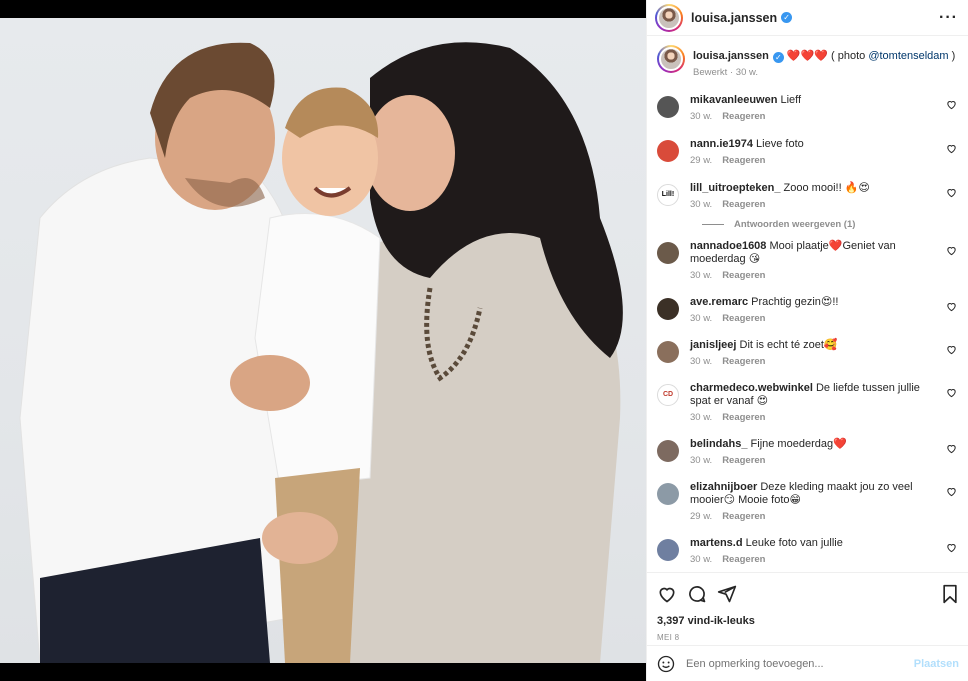  What do you see at coordinates (723, 487) in the screenshot?
I see `commenter-username: elizahnijboer` at bounding box center [723, 487].